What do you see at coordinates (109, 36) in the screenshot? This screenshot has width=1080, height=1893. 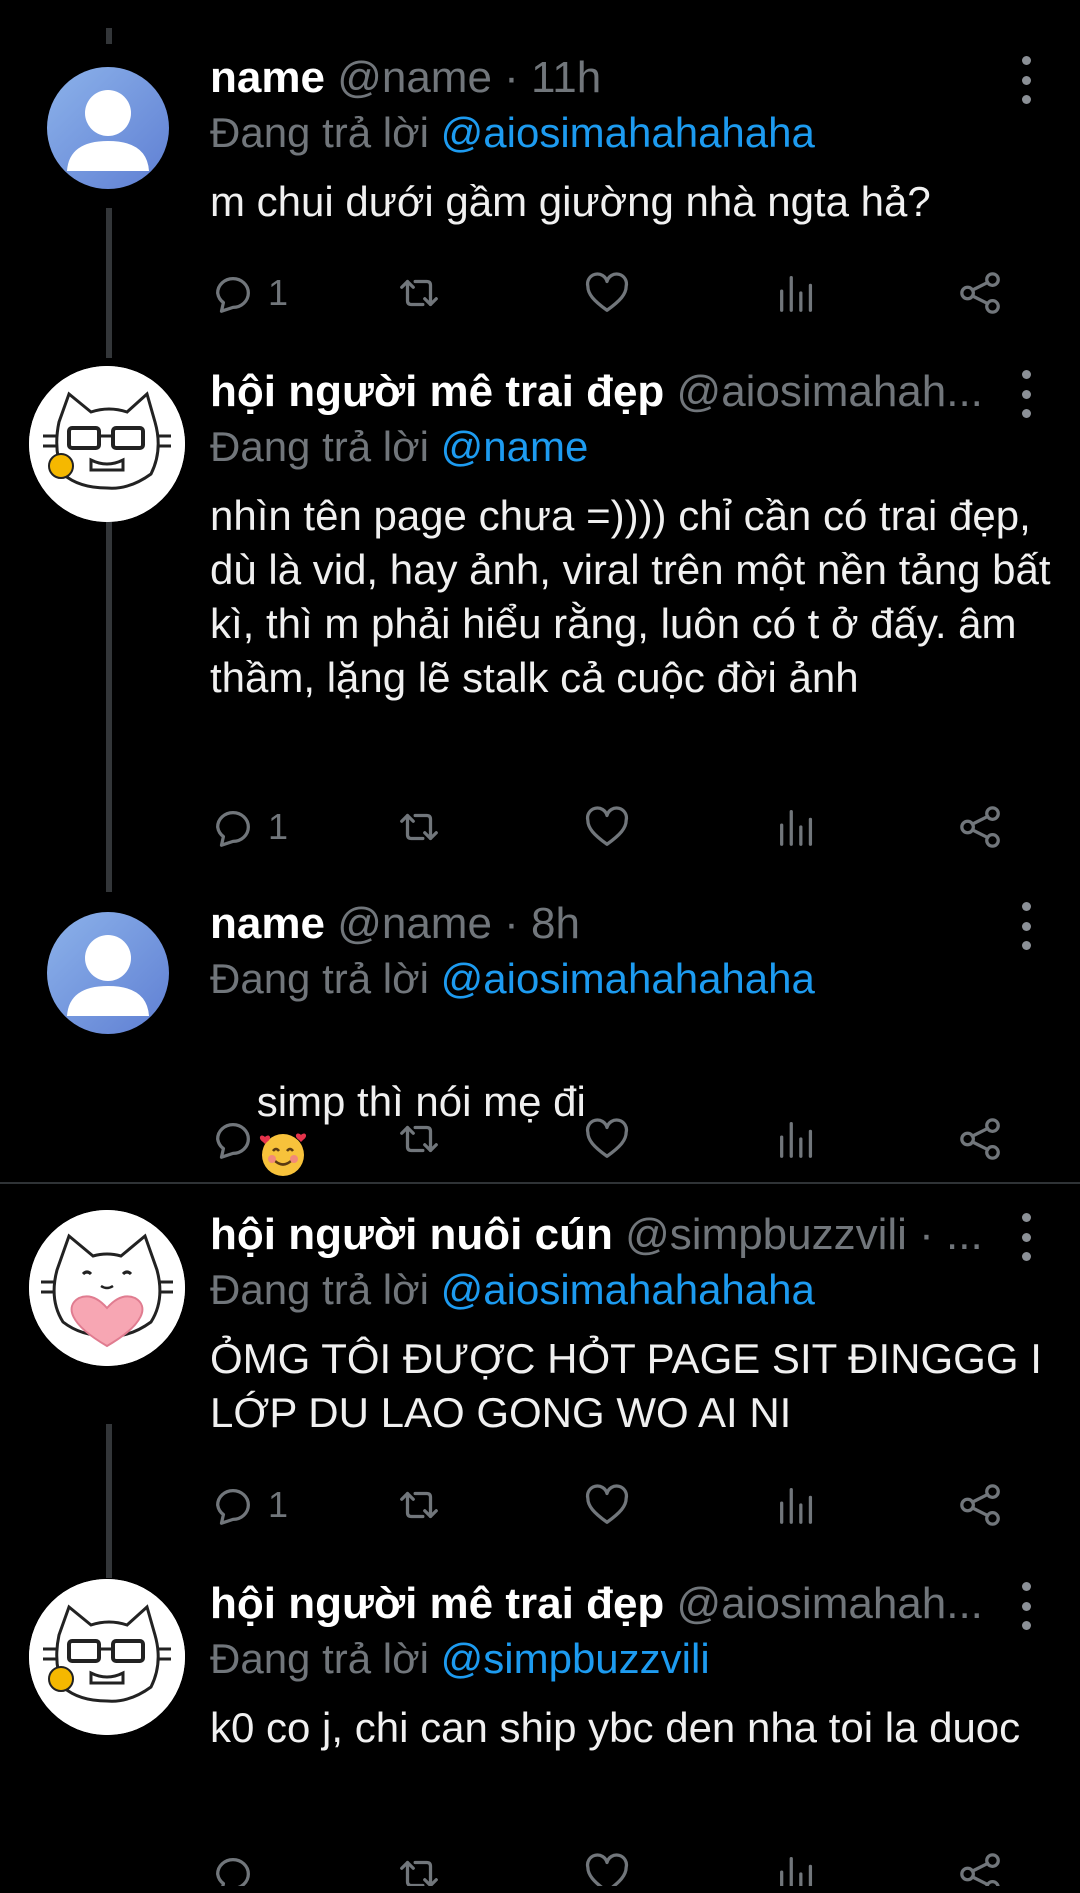 I see `thread-line` at bounding box center [109, 36].